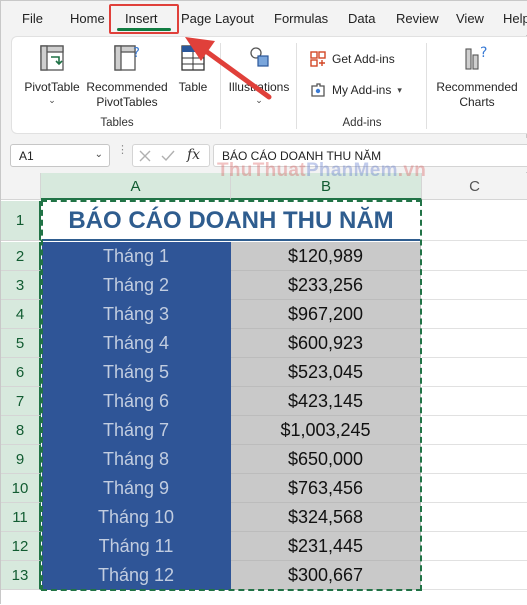  What do you see at coordinates (363, 59) in the screenshot?
I see `get-addins-label: Get Add-ins` at bounding box center [363, 59].